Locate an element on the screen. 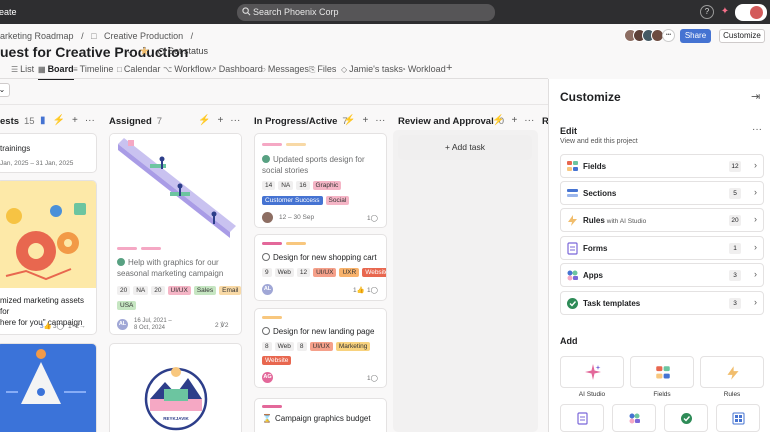  share-button: Share is located at coordinates (695, 36).